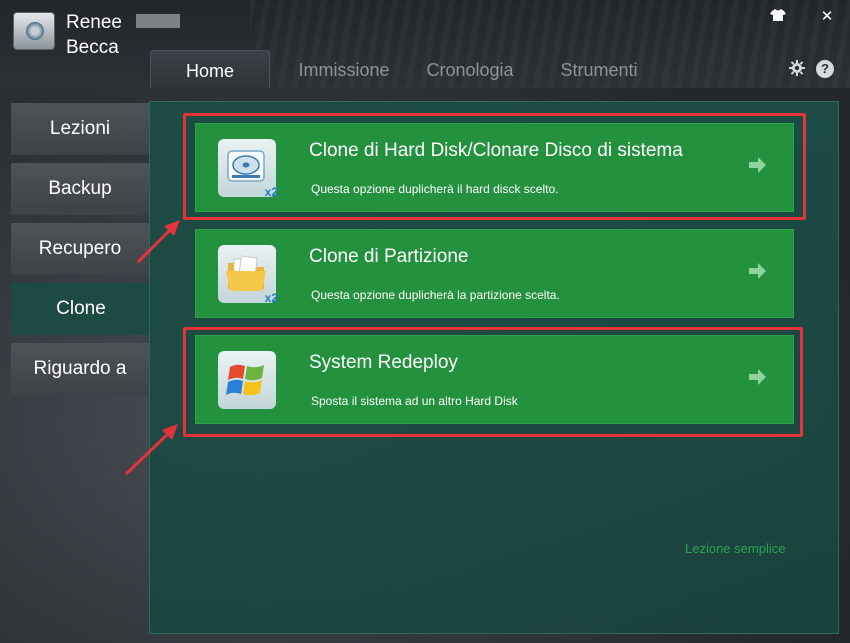 The image size is (850, 643). Describe the element at coordinates (827, 17) in the screenshot. I see `close-icon: ✕` at that location.